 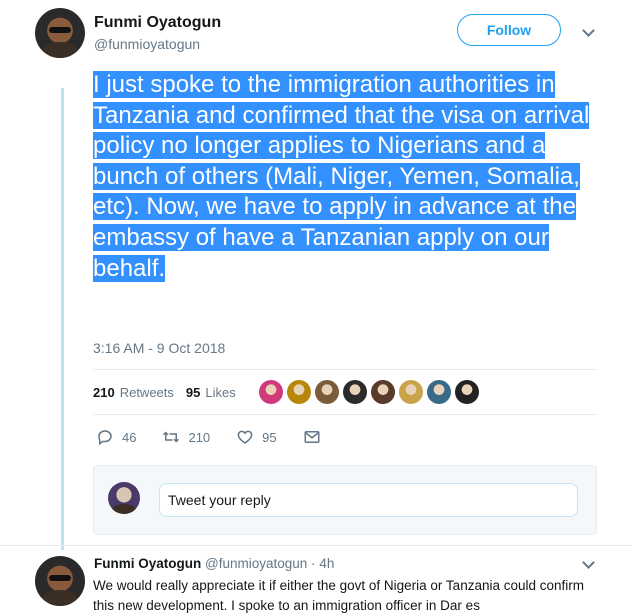 I want to click on heart-icon, so click(x=245, y=437).